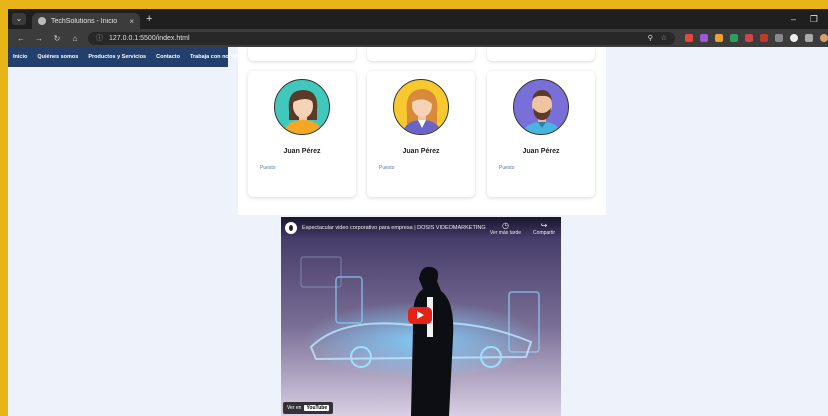 This screenshot has width=828, height=416. I want to click on man-avatar-icon, so click(542, 112).